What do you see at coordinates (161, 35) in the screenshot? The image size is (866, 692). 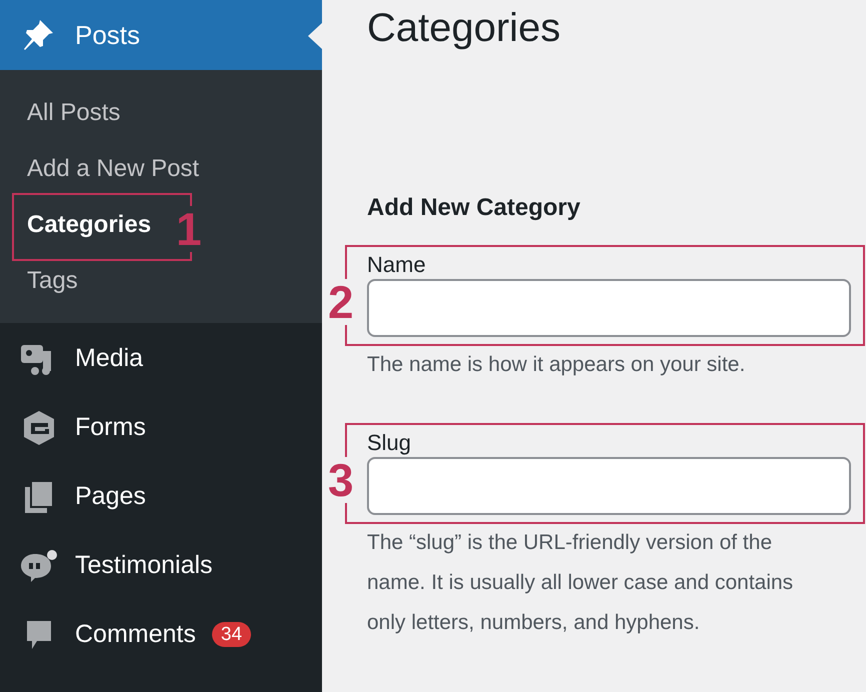 I see `menu-header: Posts` at bounding box center [161, 35].